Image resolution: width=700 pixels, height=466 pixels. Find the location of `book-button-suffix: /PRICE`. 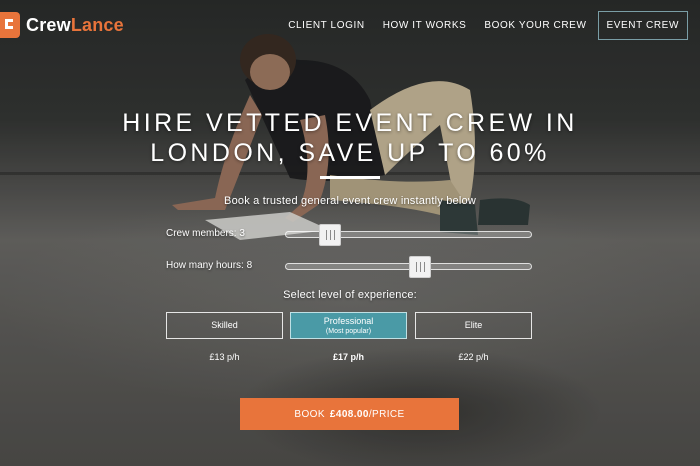

book-button-suffix: /PRICE is located at coordinates (386, 414).